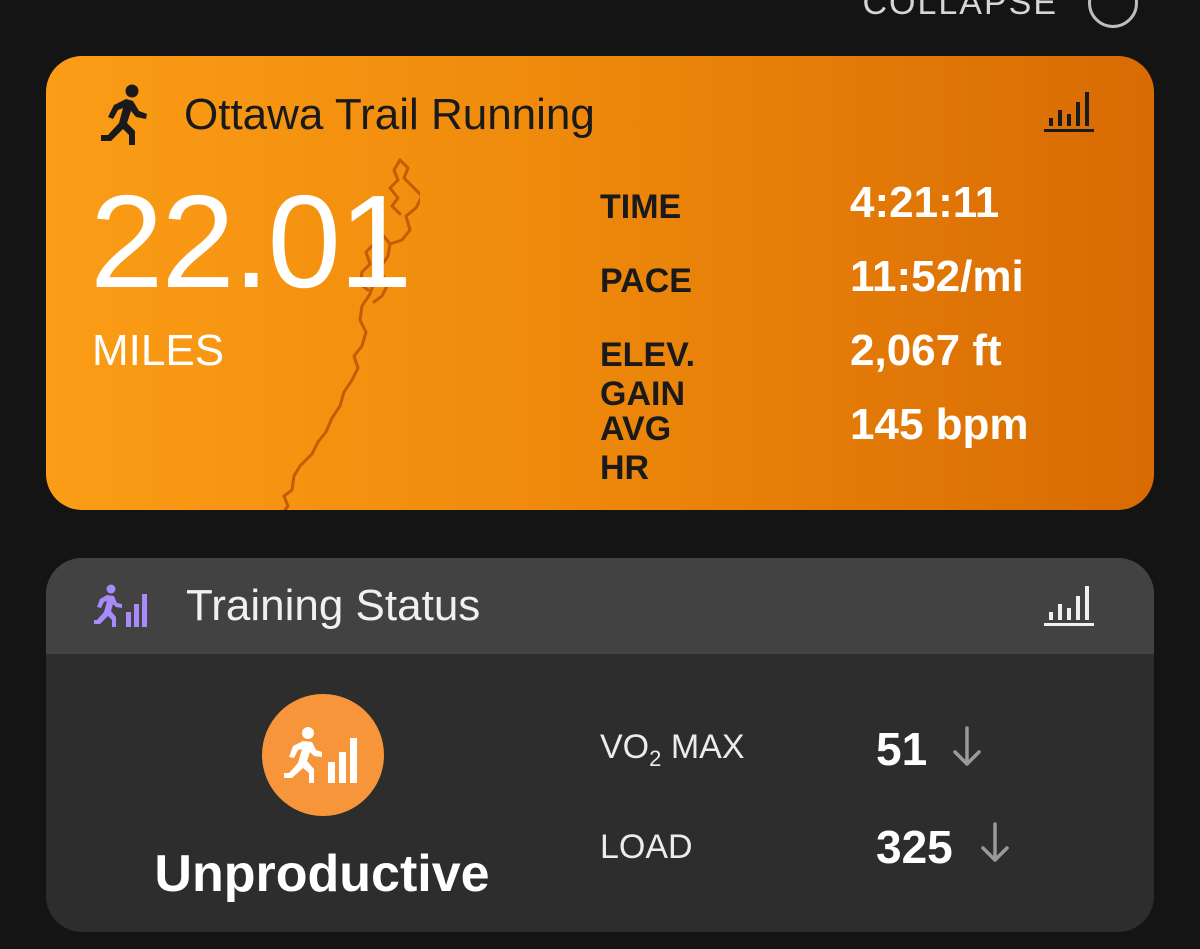 The height and width of the screenshot is (949, 1200). What do you see at coordinates (703, 747) in the screenshot?
I see `vo2-label-suffix: MAX` at bounding box center [703, 747].